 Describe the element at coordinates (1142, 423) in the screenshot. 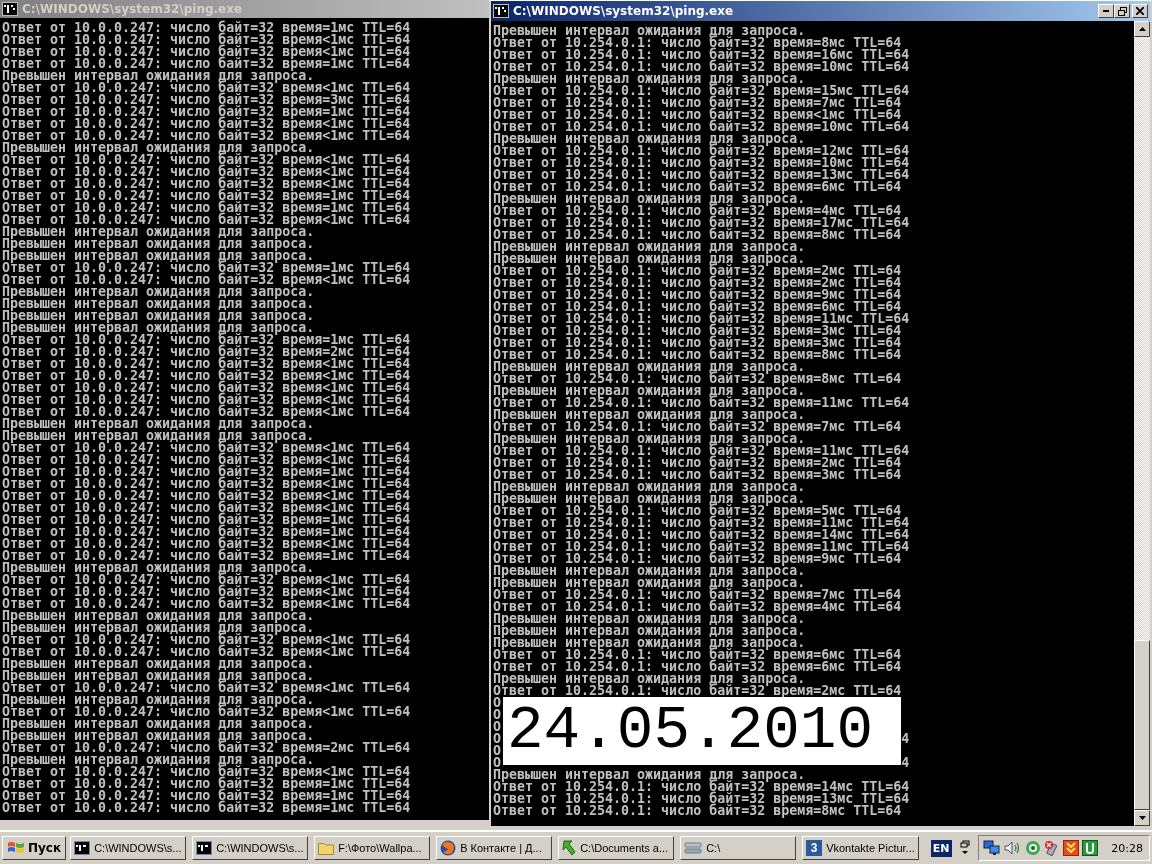

I see `scrollbar` at that location.